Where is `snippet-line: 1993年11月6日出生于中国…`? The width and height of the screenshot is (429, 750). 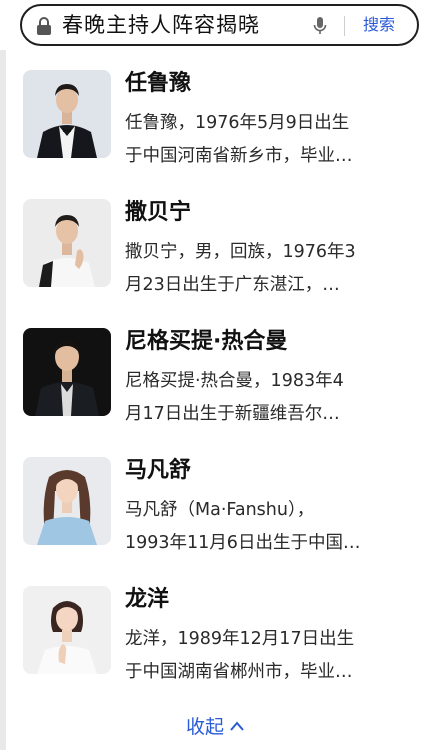
snippet-line: 1993年11月6日出生于中国… is located at coordinates (243, 543).